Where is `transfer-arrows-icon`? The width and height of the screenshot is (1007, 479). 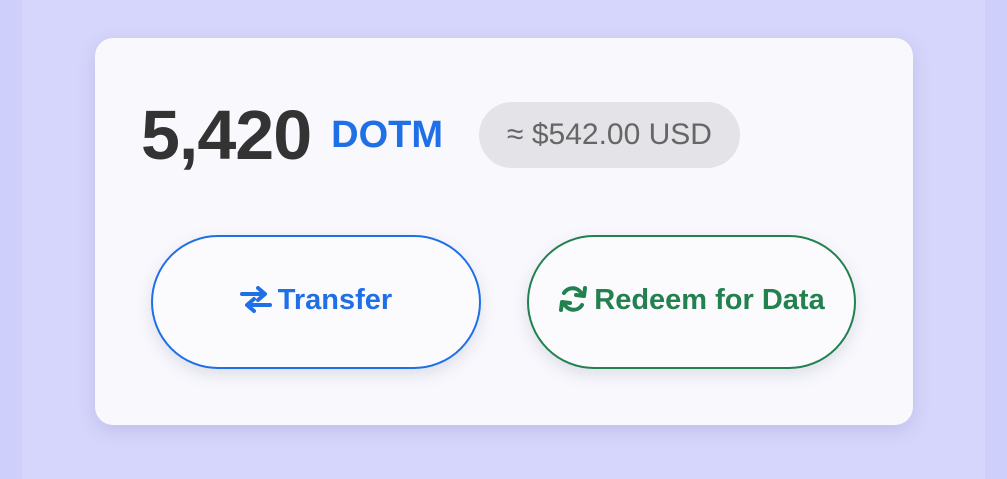
transfer-arrows-icon is located at coordinates (255, 305).